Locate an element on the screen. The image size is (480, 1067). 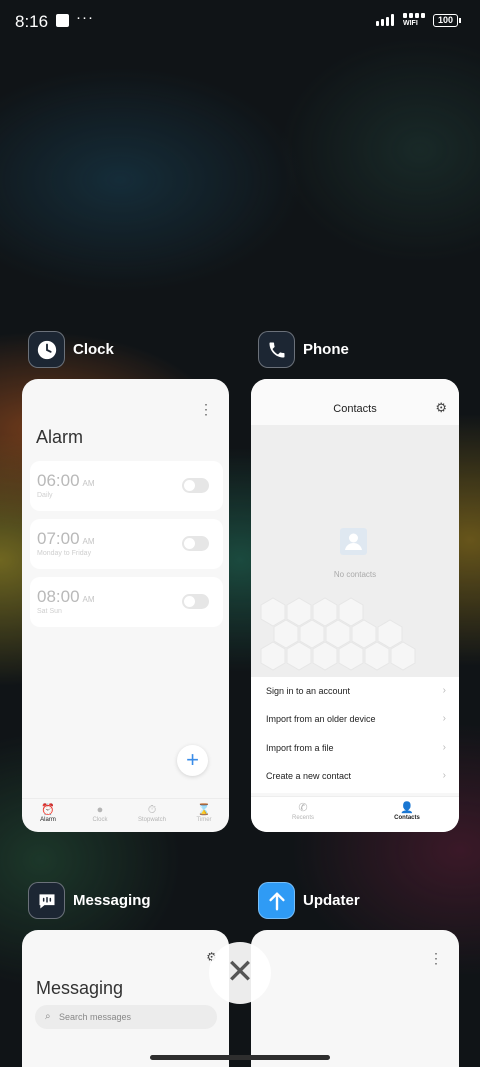
wifi-icon: WIFI is located at coordinates (415, 22).